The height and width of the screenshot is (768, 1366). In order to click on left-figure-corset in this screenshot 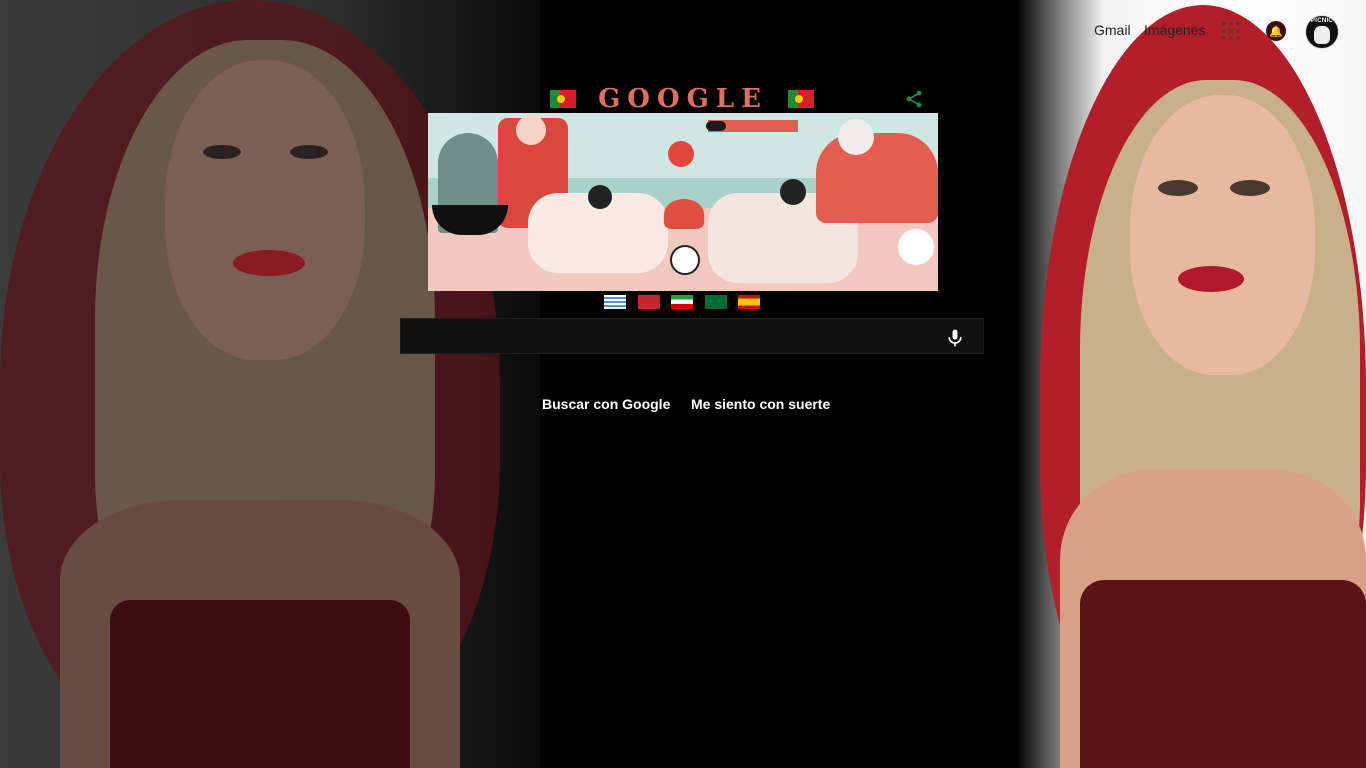, I will do `click(260, 684)`.